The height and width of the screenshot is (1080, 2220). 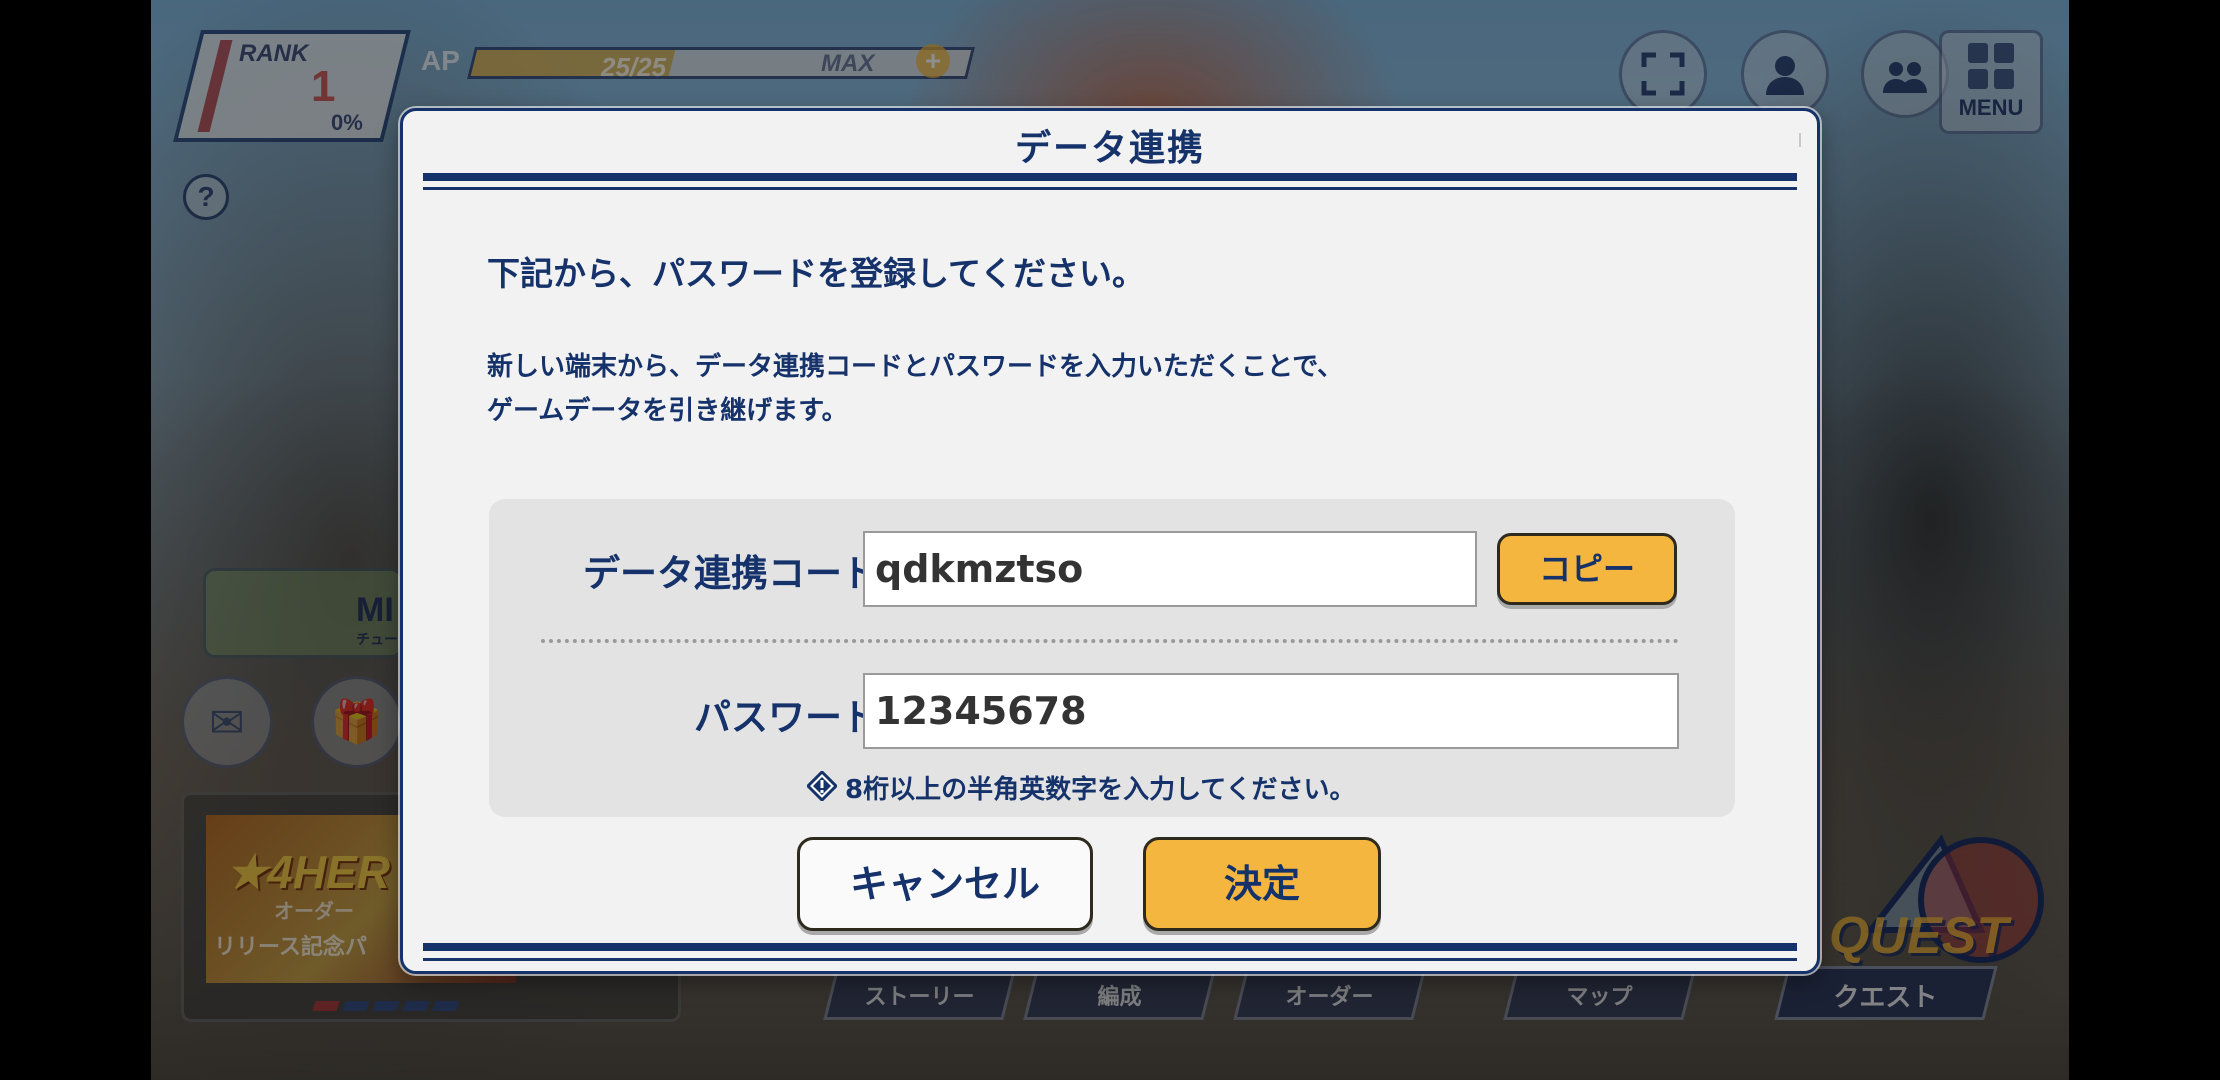 I want to click on dialog-title: データ連携, so click(x=1109, y=148).